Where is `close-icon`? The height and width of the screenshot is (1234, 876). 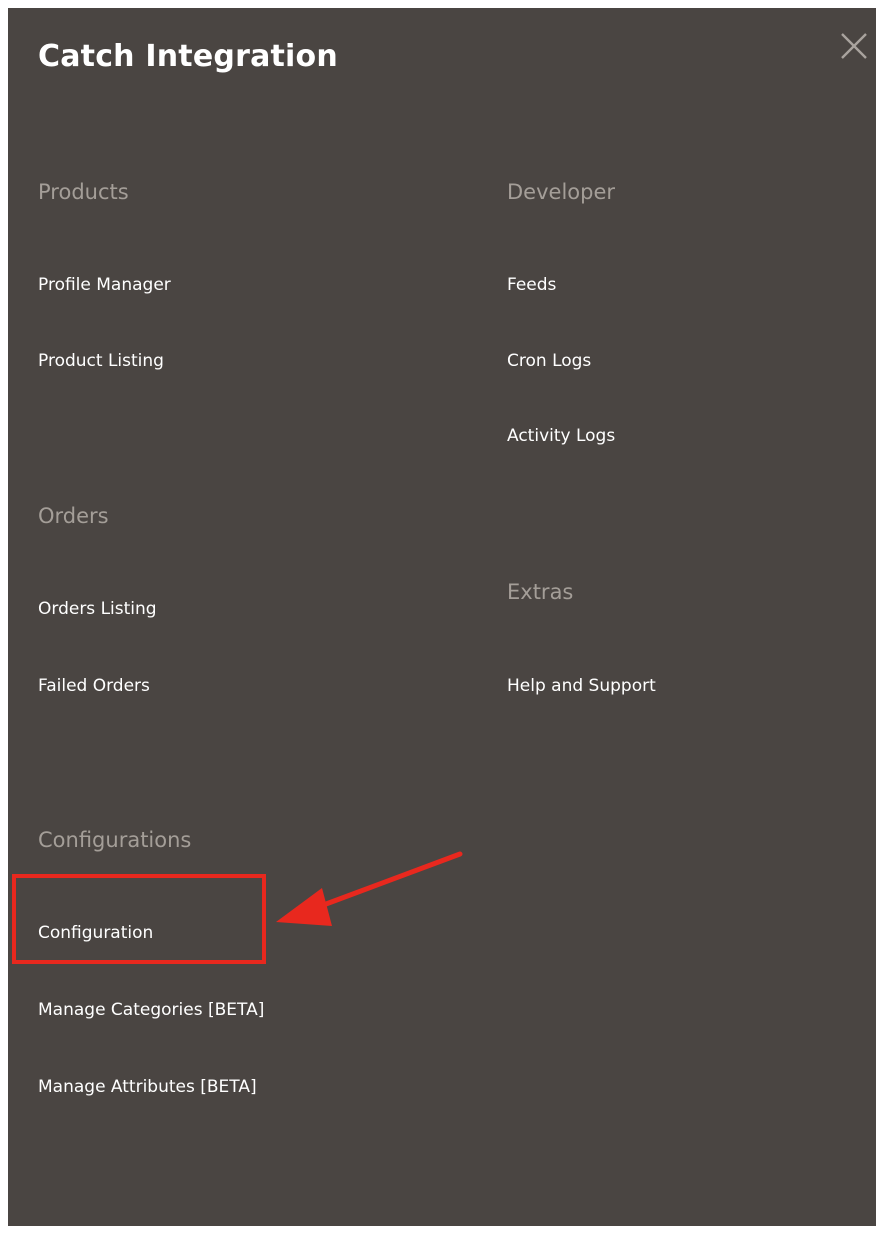 close-icon is located at coordinates (854, 46).